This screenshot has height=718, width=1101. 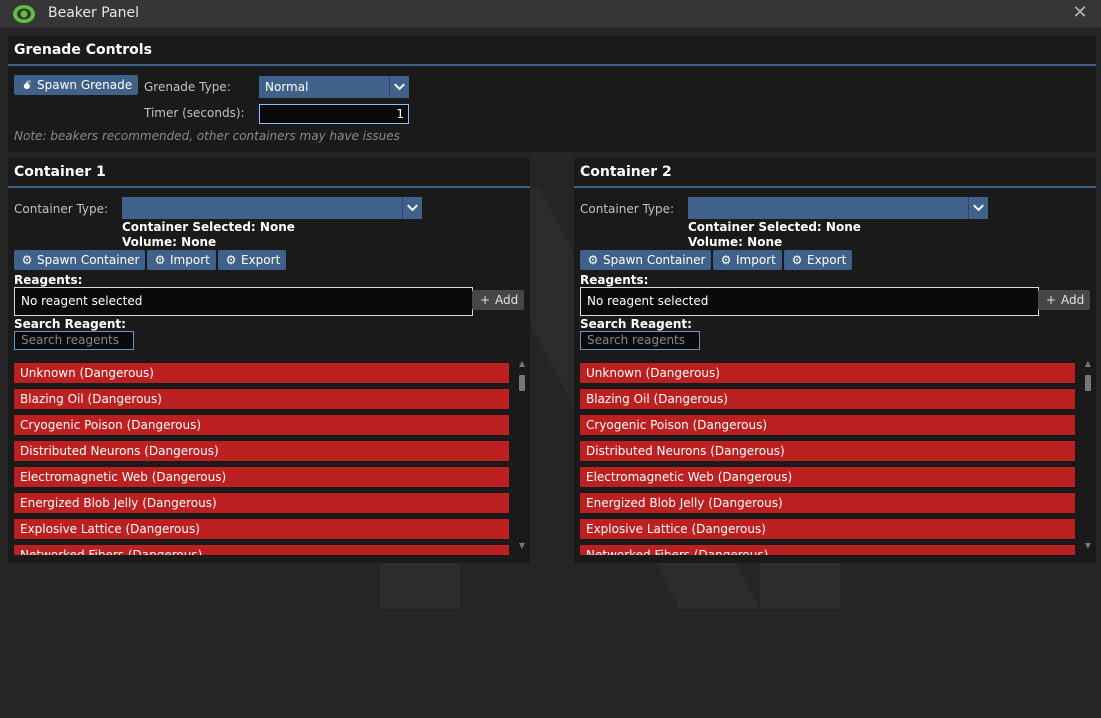 What do you see at coordinates (334, 114) in the screenshot?
I see `timer-input: 1` at bounding box center [334, 114].